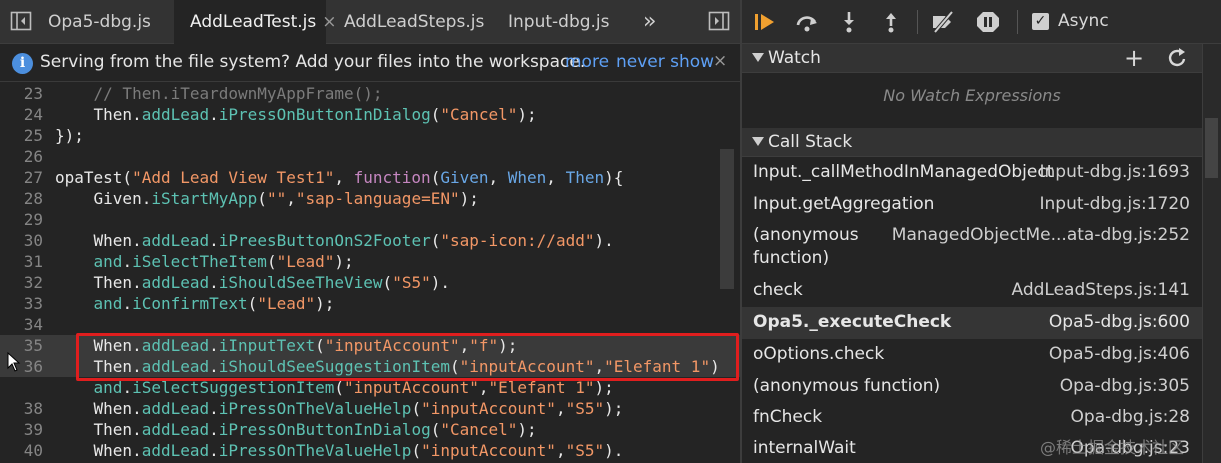  I want to click on code-line: 25});, so click(370, 135).